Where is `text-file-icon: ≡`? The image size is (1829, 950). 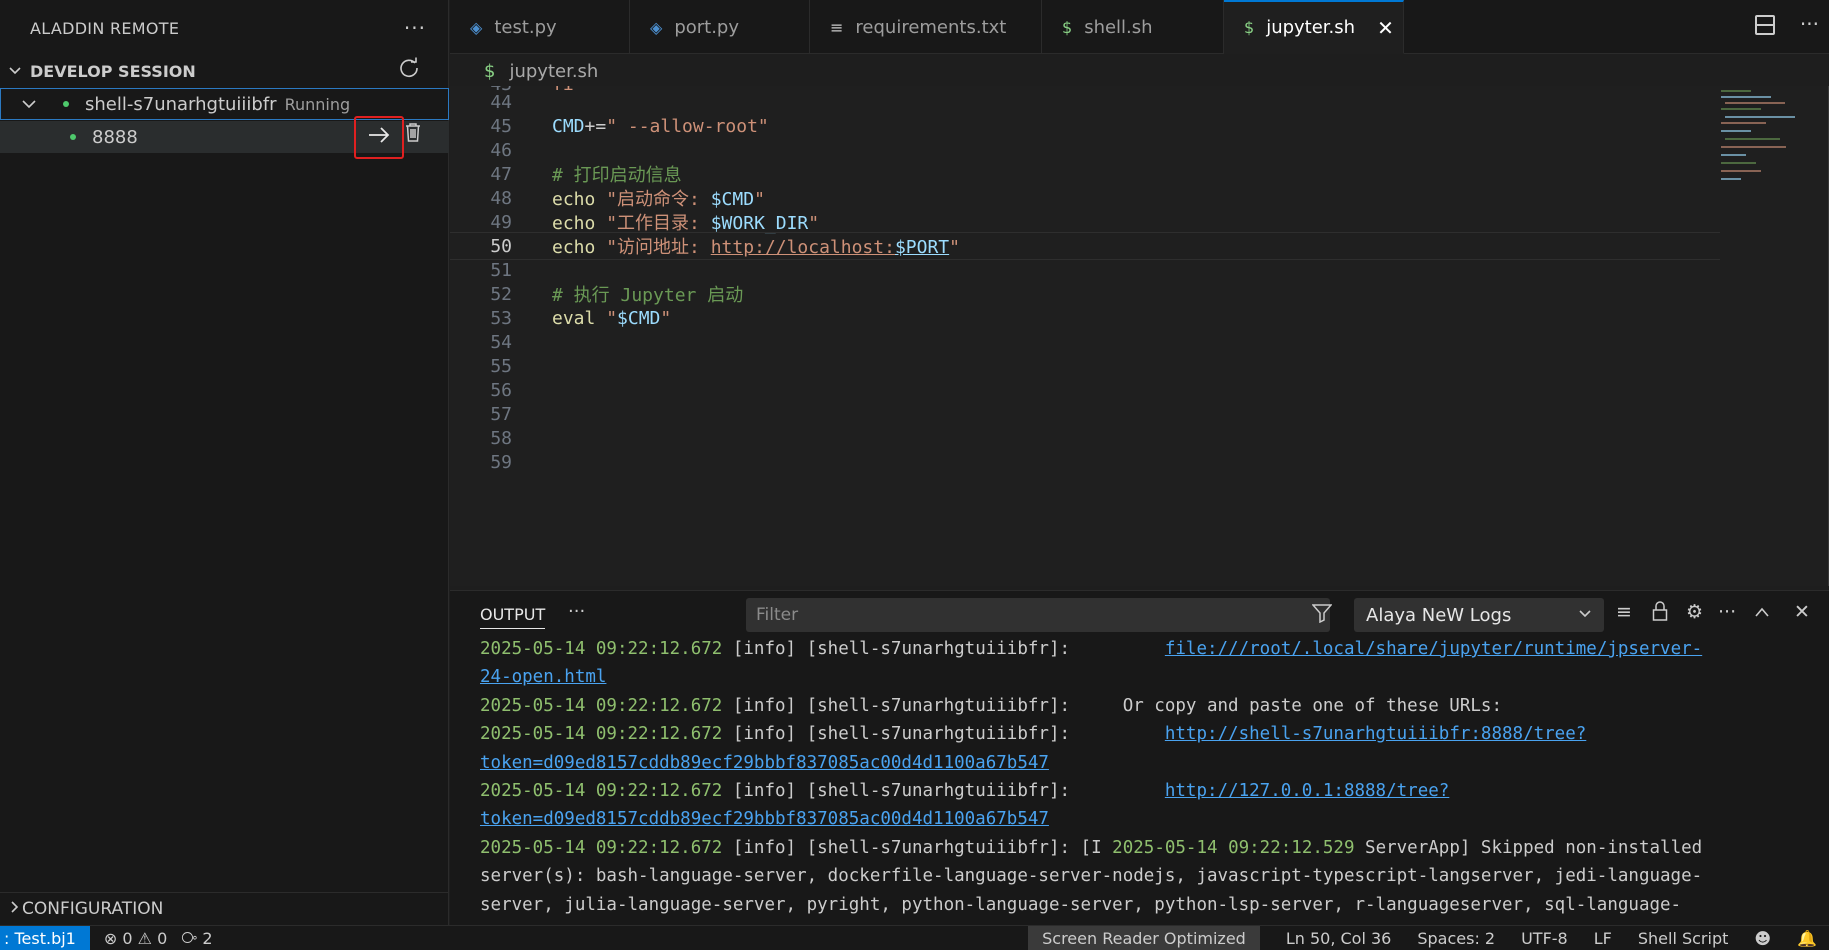
text-file-icon: ≡ is located at coordinates (837, 27).